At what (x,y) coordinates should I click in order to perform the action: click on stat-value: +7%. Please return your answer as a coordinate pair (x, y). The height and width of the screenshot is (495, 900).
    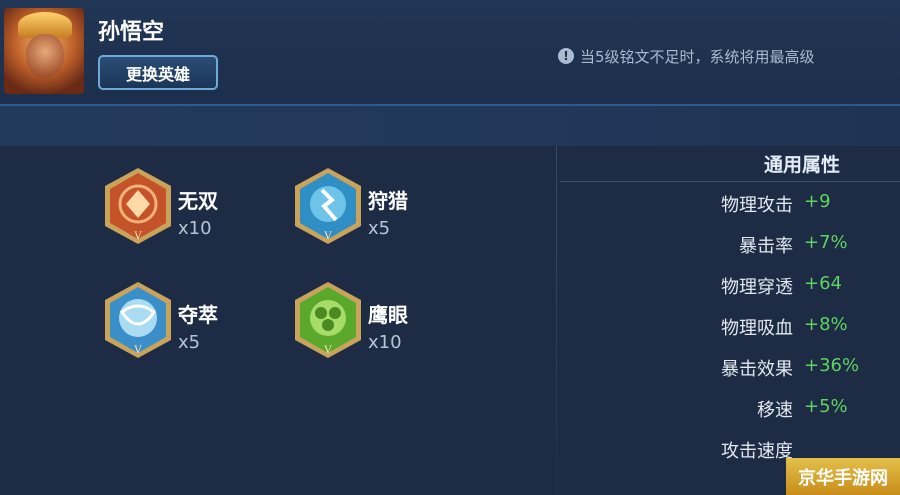
    Looking at the image, I should click on (826, 242).